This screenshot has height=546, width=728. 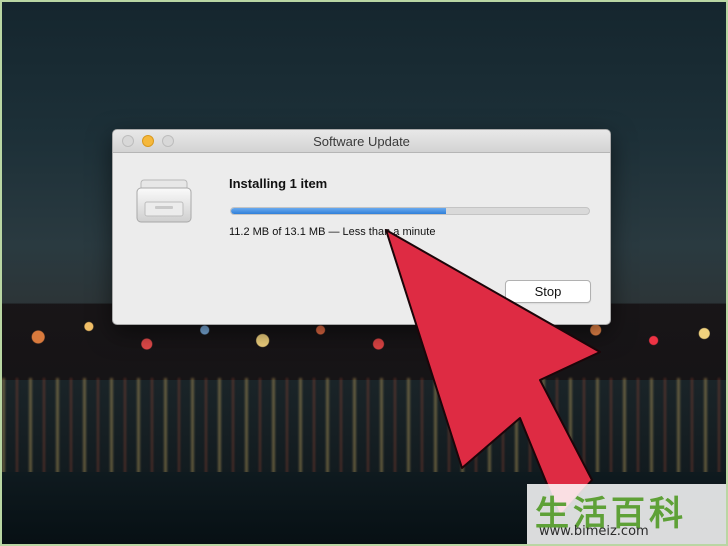 I want to click on progress-fill, so click(x=338, y=211).